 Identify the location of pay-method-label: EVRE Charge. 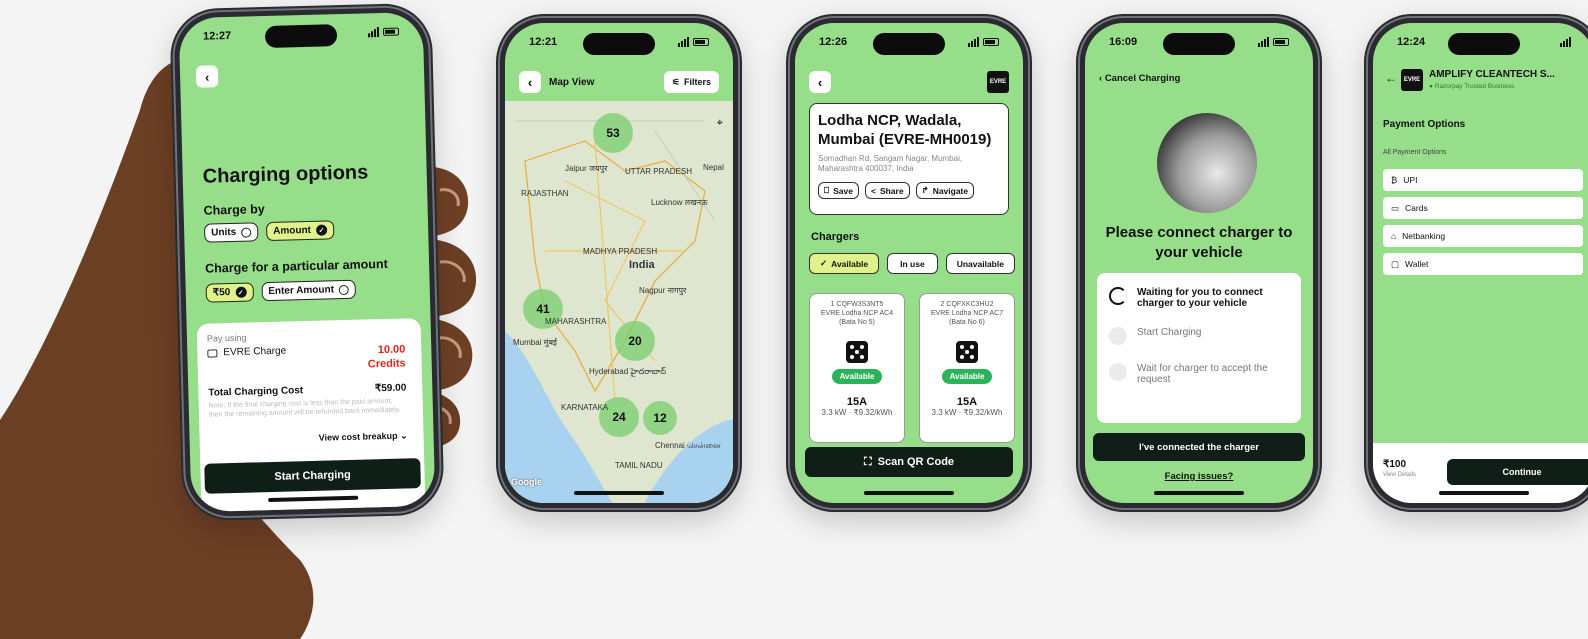
(255, 352).